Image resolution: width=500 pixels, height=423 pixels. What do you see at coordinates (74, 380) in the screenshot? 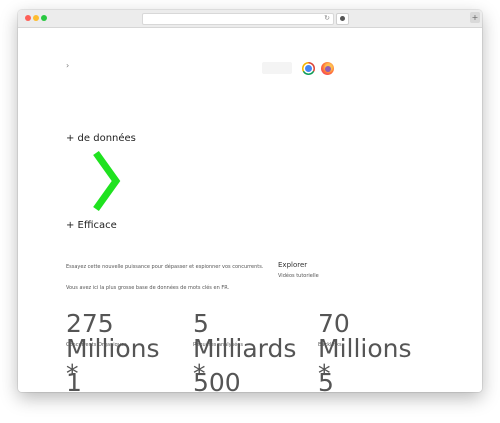
I see `stat-value: 1 Milliard` at bounding box center [74, 380].